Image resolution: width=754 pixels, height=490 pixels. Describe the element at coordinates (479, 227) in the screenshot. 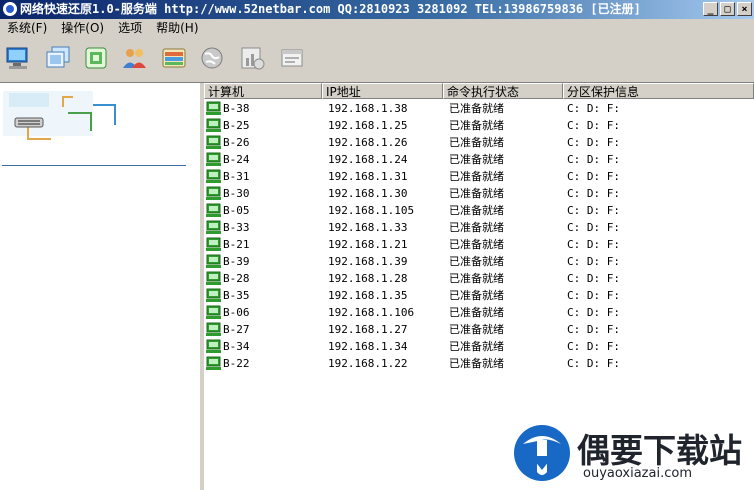

I see `table-row: B-33 192.168.1.33 已准备就绪 C: D: F:` at that location.